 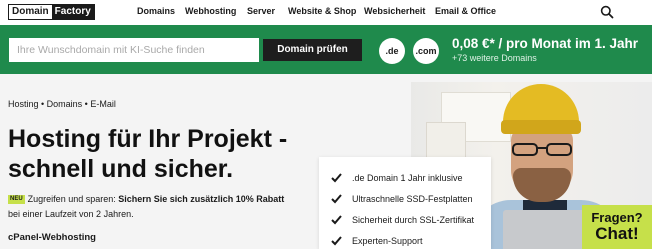 What do you see at coordinates (542, 149) in the screenshot?
I see `photo-glasses` at bounding box center [542, 149].